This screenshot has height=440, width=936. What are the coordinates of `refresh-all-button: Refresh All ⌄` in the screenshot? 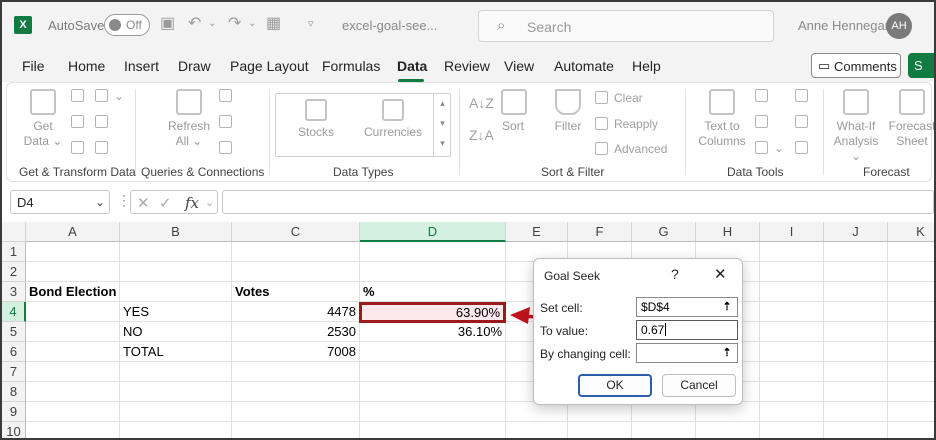 It's located at (189, 119).